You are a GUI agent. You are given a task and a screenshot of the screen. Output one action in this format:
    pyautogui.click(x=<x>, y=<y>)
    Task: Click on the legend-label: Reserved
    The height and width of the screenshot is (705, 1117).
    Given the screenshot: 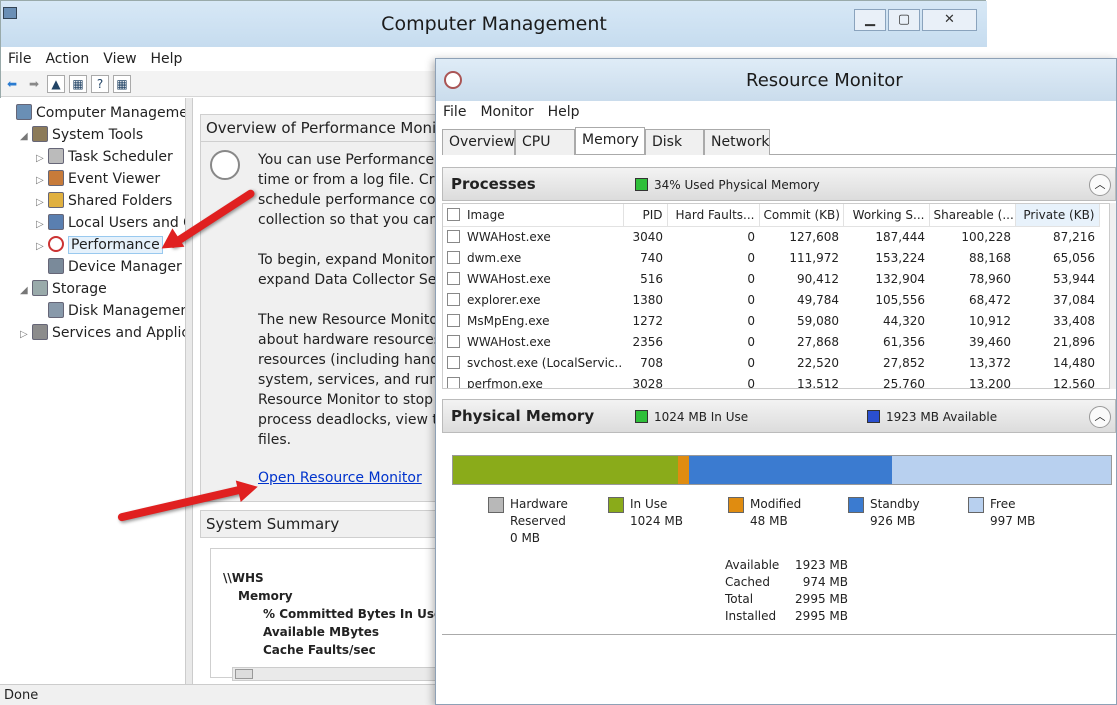 What is the action you would take?
    pyautogui.click(x=538, y=521)
    